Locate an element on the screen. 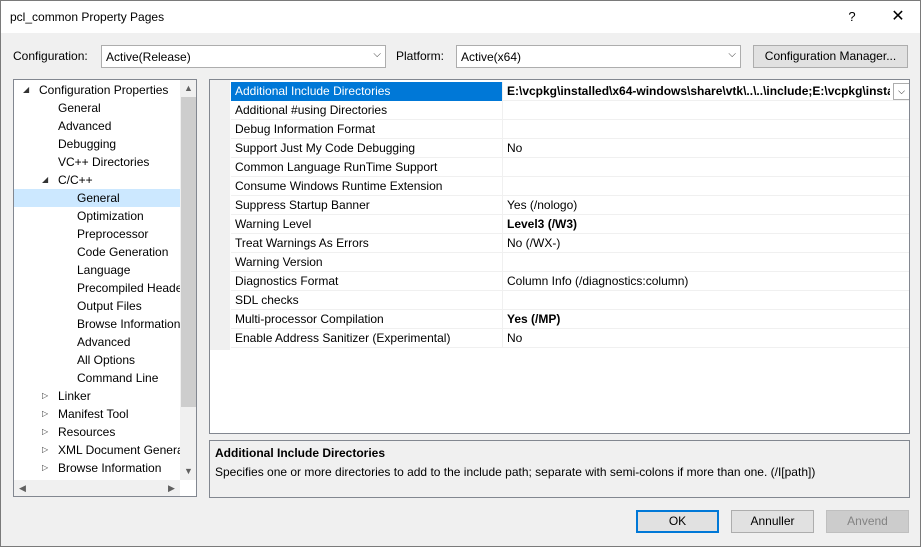 The image size is (921, 547). cancel-button: Annuller is located at coordinates (772, 521).